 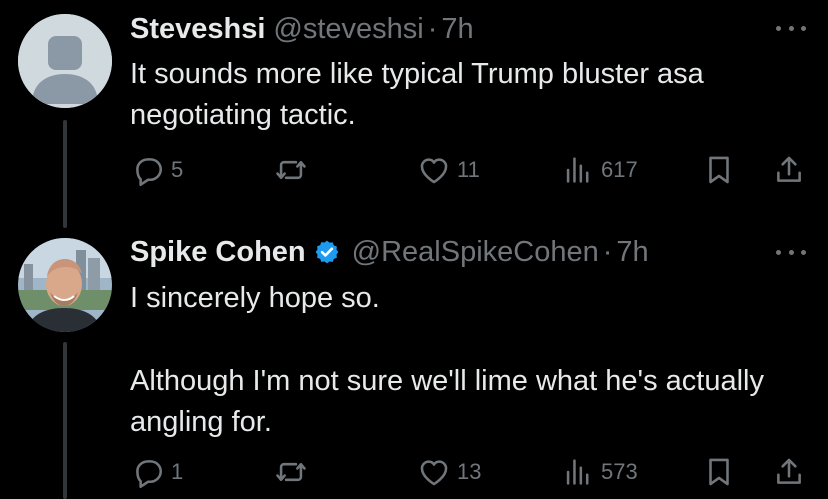 What do you see at coordinates (469, 471) in the screenshot?
I see `like-count: 13` at bounding box center [469, 471].